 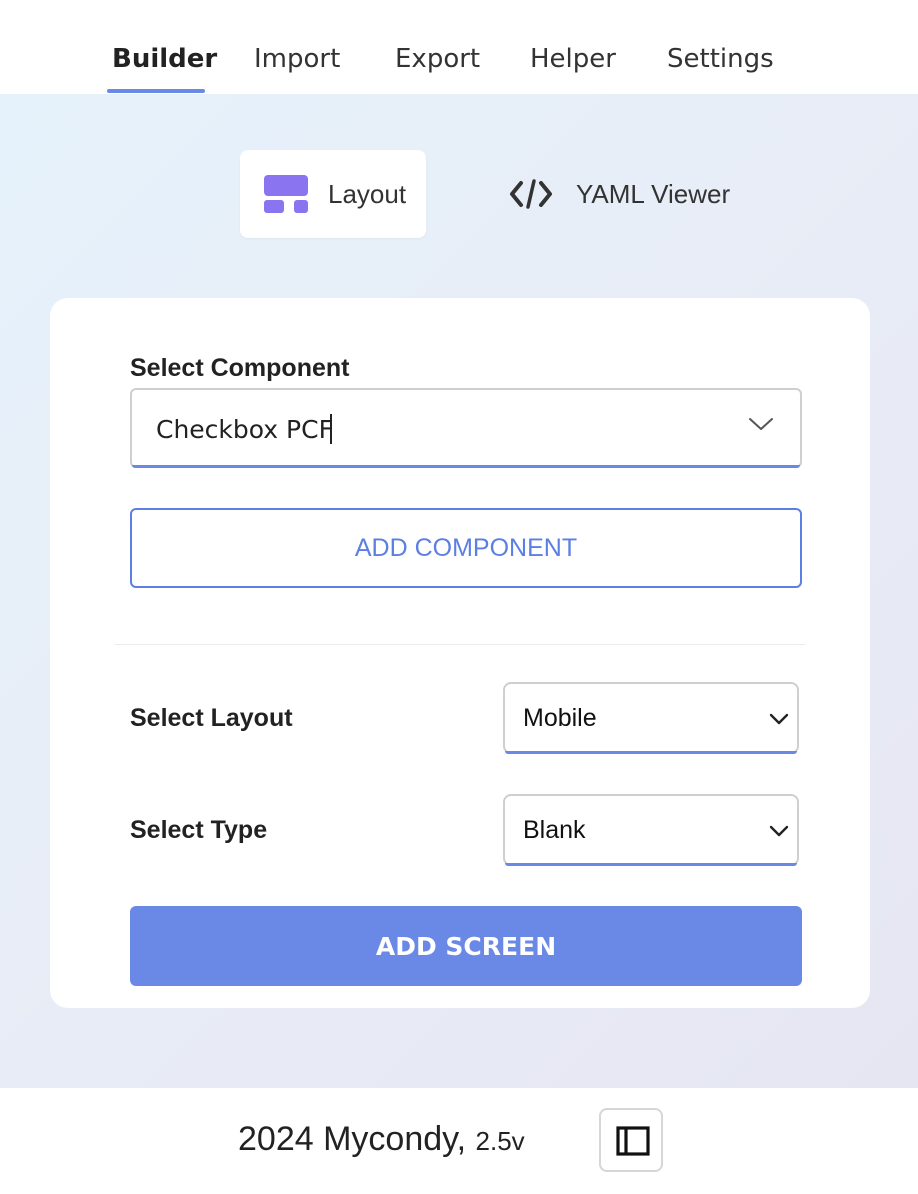 I want to click on layout-view-button: Layout, so click(x=333, y=194).